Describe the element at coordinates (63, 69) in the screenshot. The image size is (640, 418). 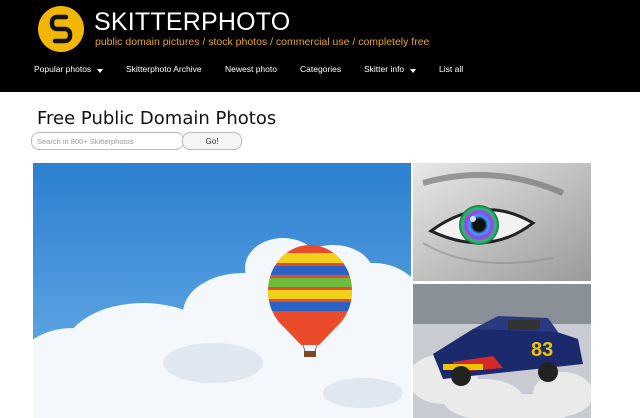
I see `nav-item-label: Popular photos` at that location.